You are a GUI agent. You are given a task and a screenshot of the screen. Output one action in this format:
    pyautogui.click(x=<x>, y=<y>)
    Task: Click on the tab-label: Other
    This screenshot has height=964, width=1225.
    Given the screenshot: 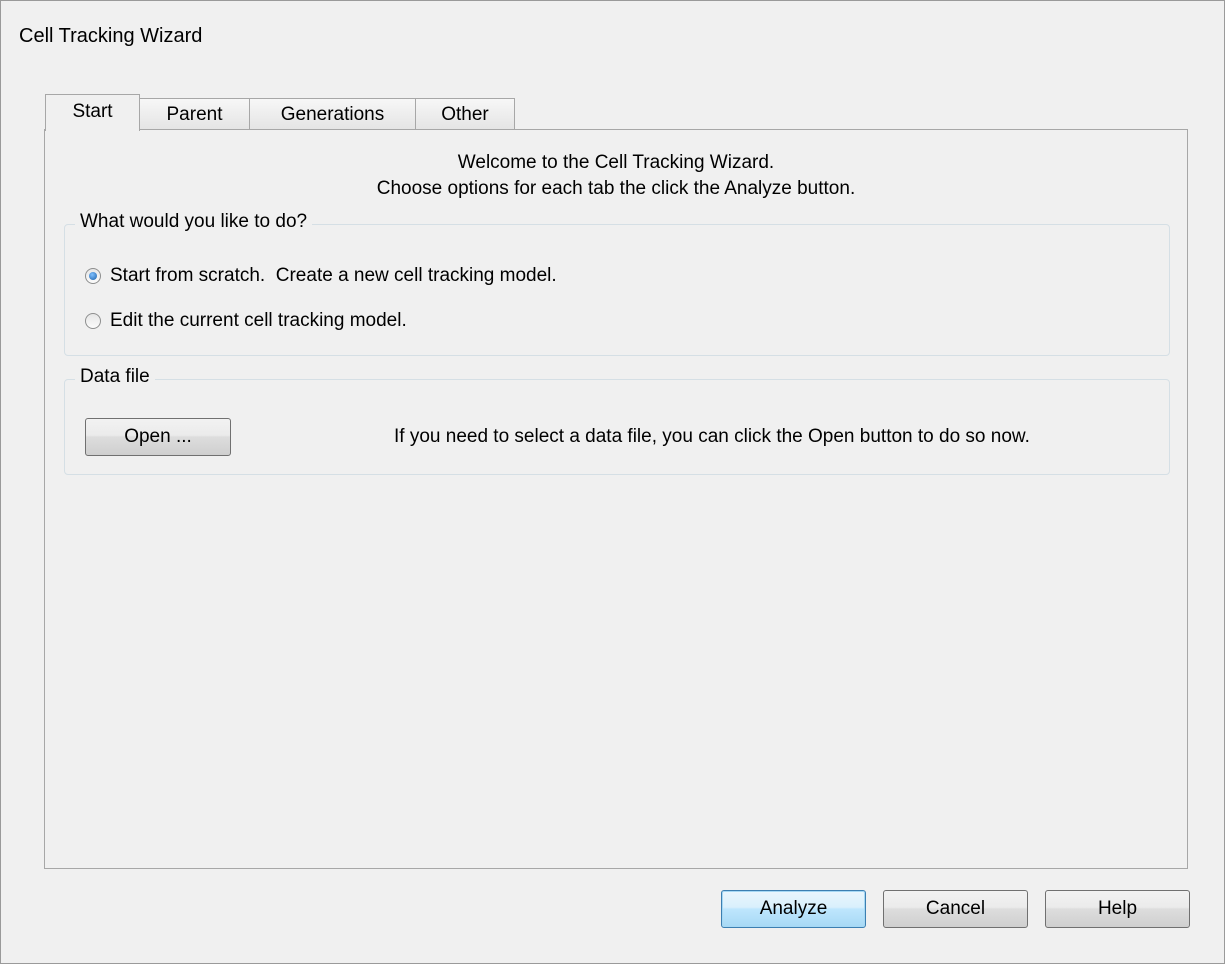 What is the action you would take?
    pyautogui.click(x=465, y=114)
    